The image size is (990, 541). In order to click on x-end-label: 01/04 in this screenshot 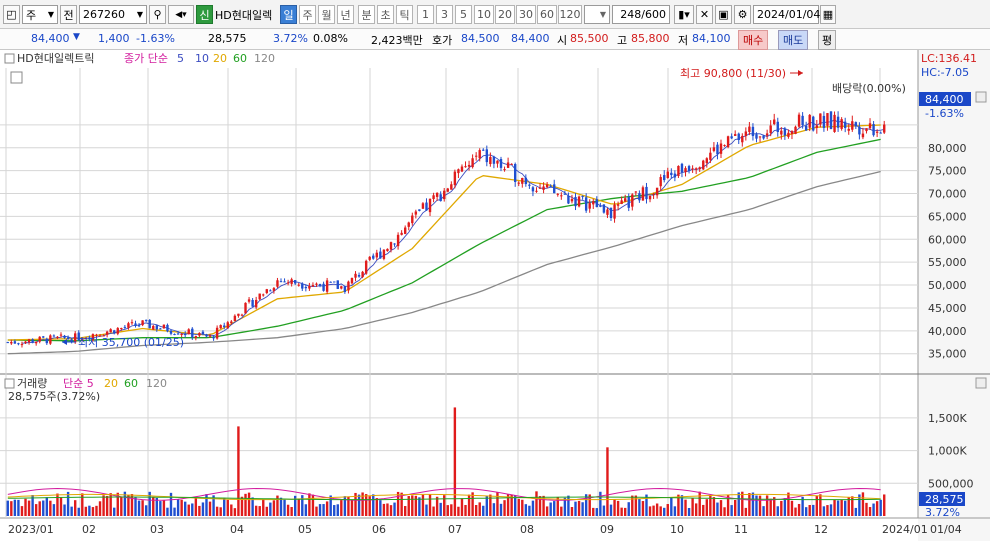, I will do `click(946, 529)`.